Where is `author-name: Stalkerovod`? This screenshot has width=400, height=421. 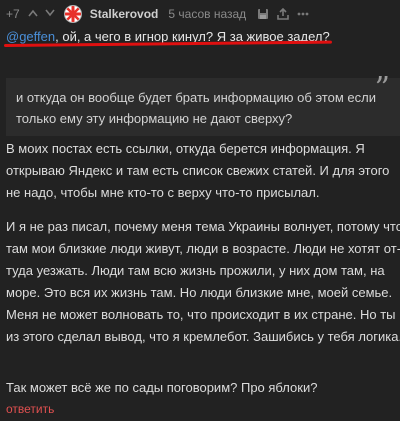
author-name: Stalkerovod is located at coordinates (124, 14).